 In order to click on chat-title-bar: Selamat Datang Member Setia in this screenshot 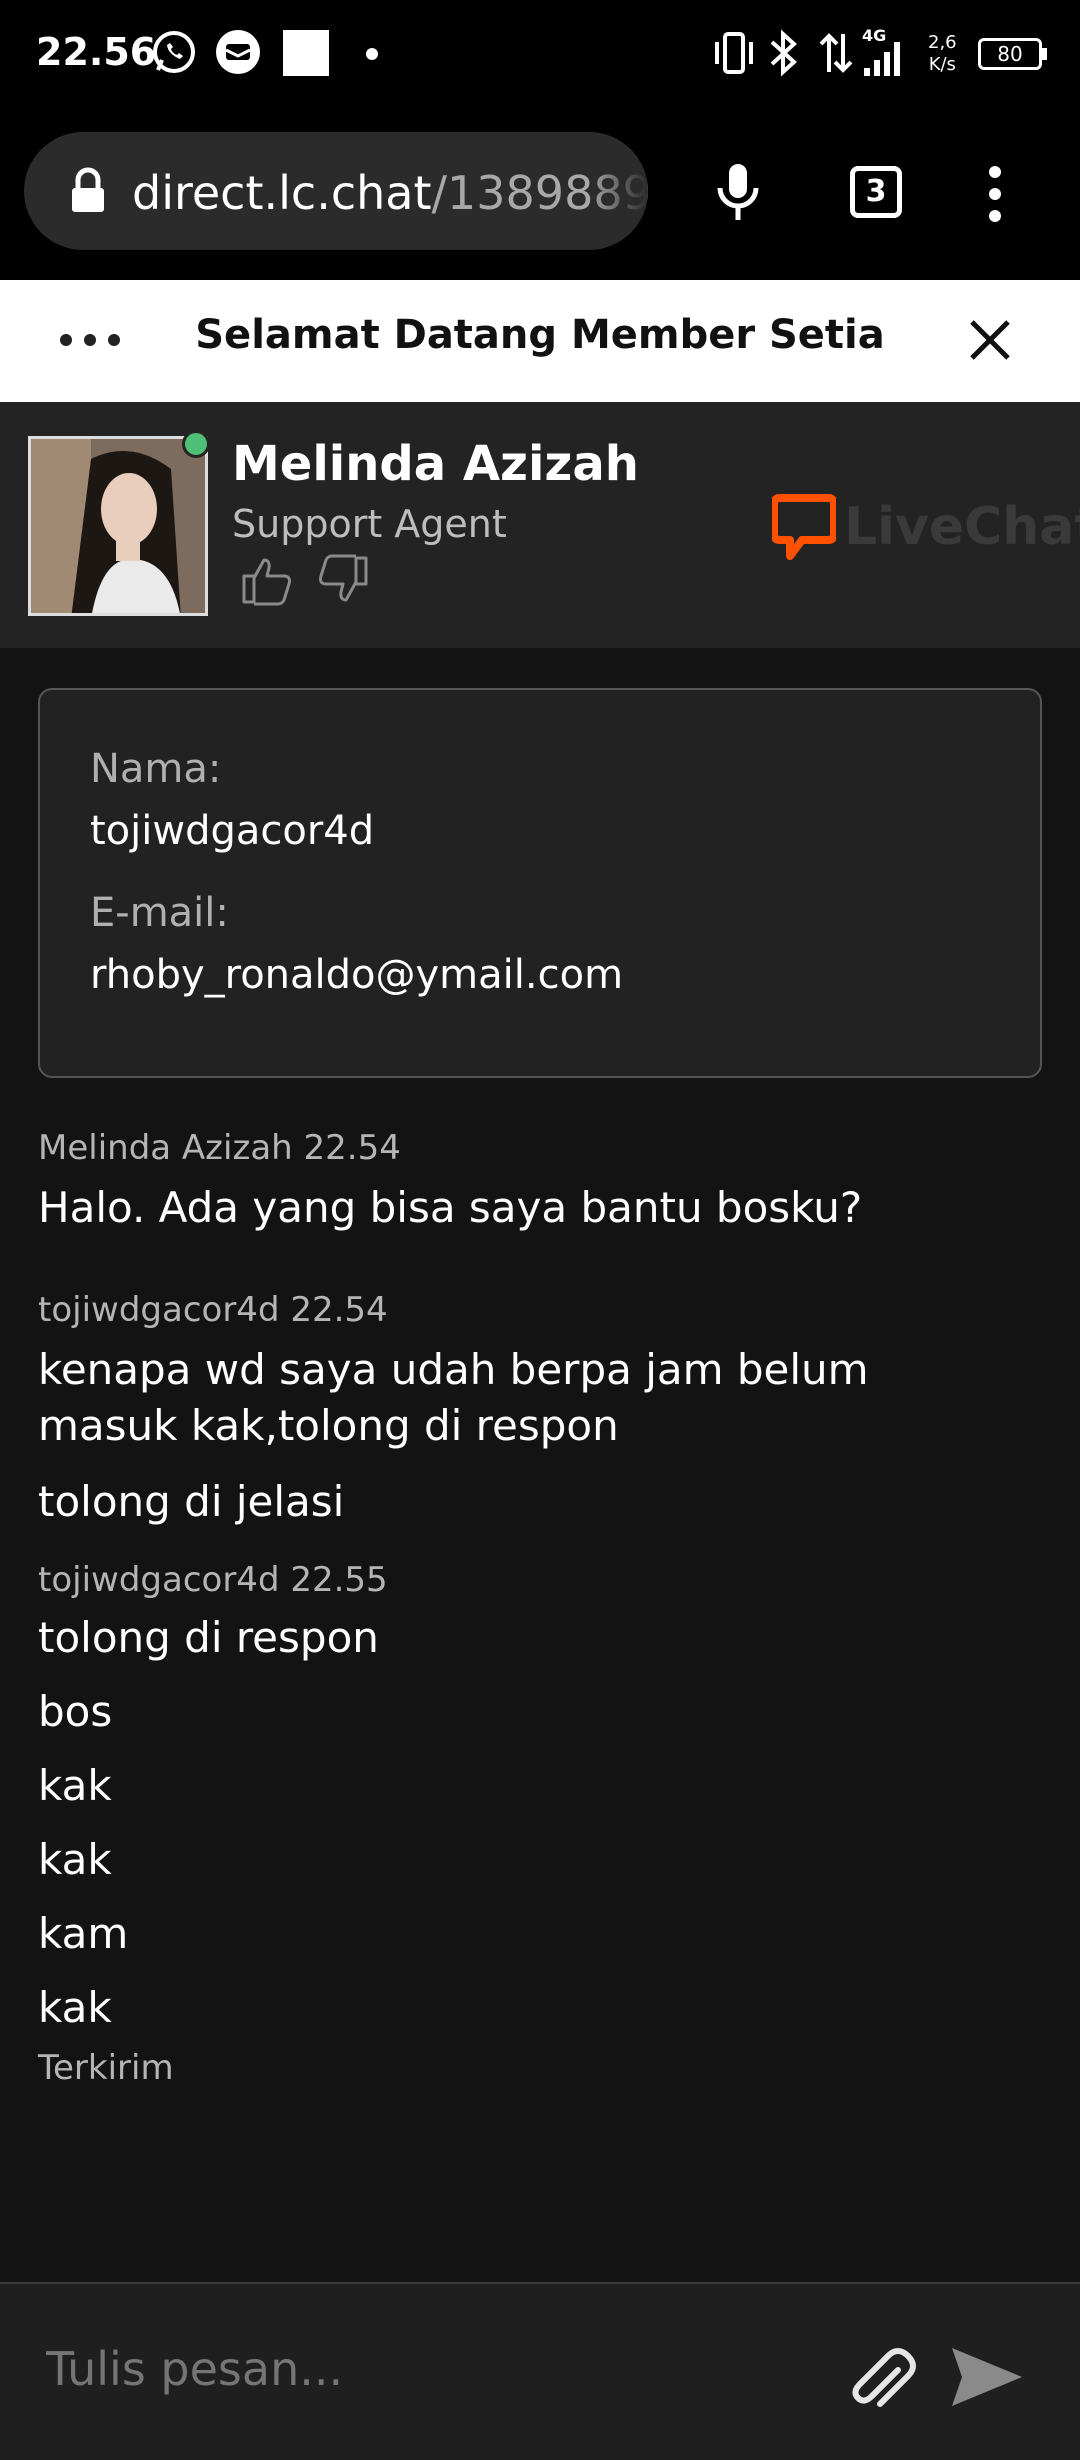, I will do `click(540, 341)`.